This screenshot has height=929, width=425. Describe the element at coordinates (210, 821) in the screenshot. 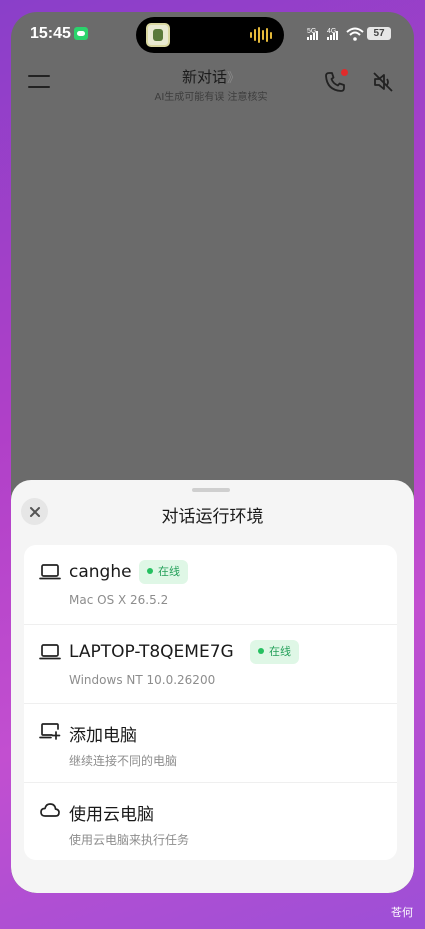

I see `list-item-cloud-computer: 使用云电脑 使用云电脑来执行任务` at that location.